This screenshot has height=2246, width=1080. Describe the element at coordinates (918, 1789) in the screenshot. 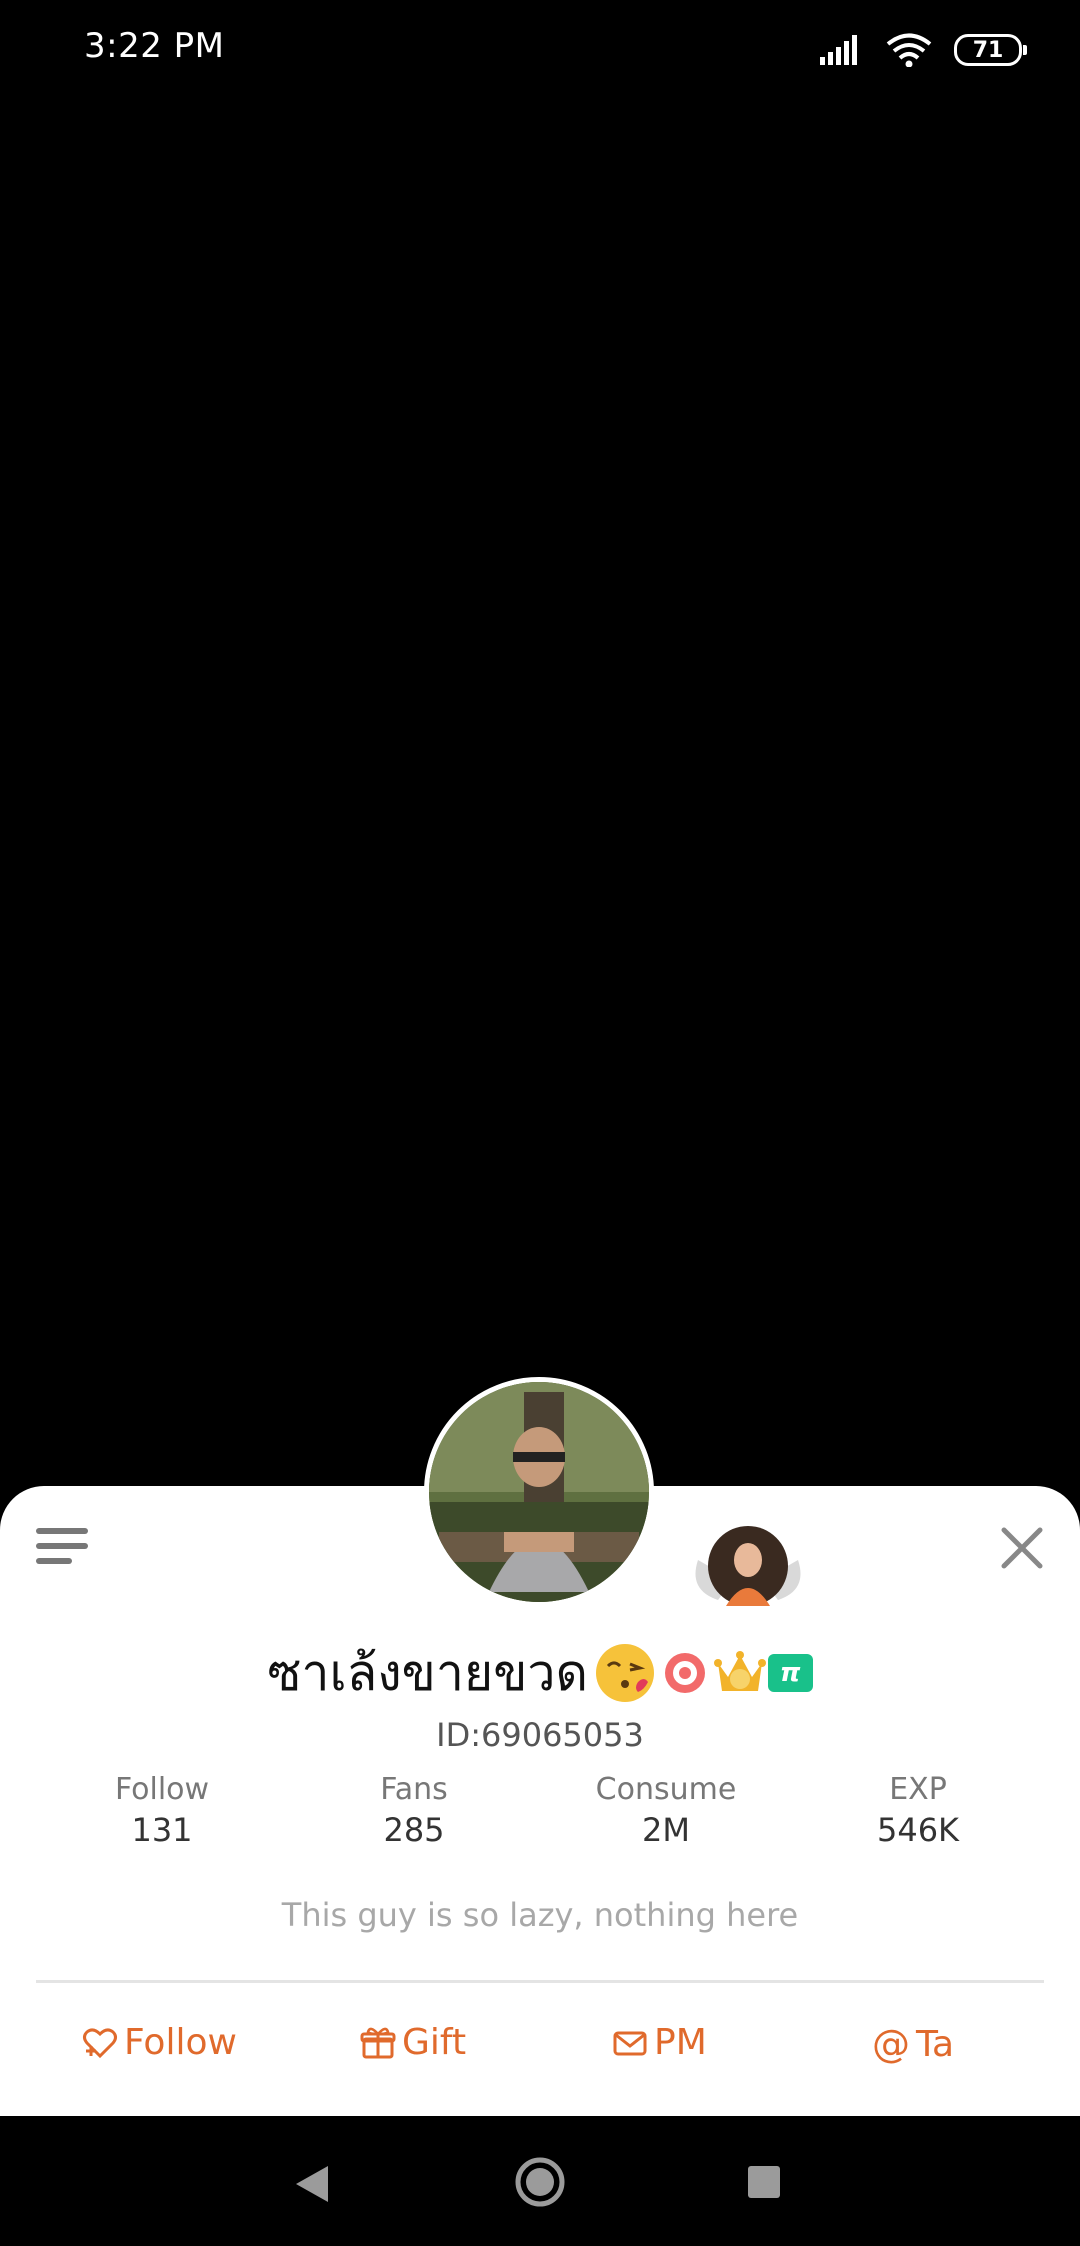

I see `stat-label: EXP` at that location.